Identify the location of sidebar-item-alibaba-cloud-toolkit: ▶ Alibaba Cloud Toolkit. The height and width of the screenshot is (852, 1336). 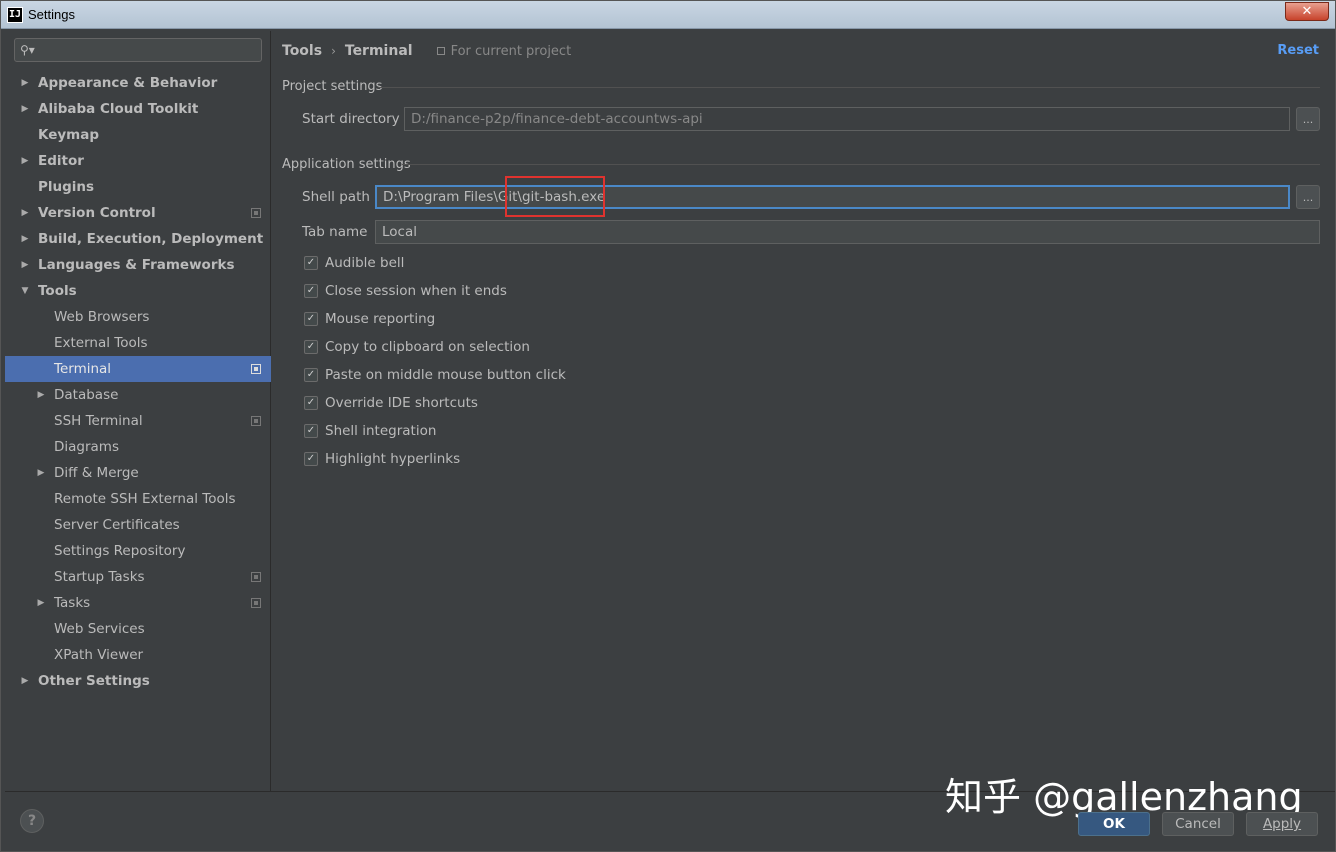
(138, 109).